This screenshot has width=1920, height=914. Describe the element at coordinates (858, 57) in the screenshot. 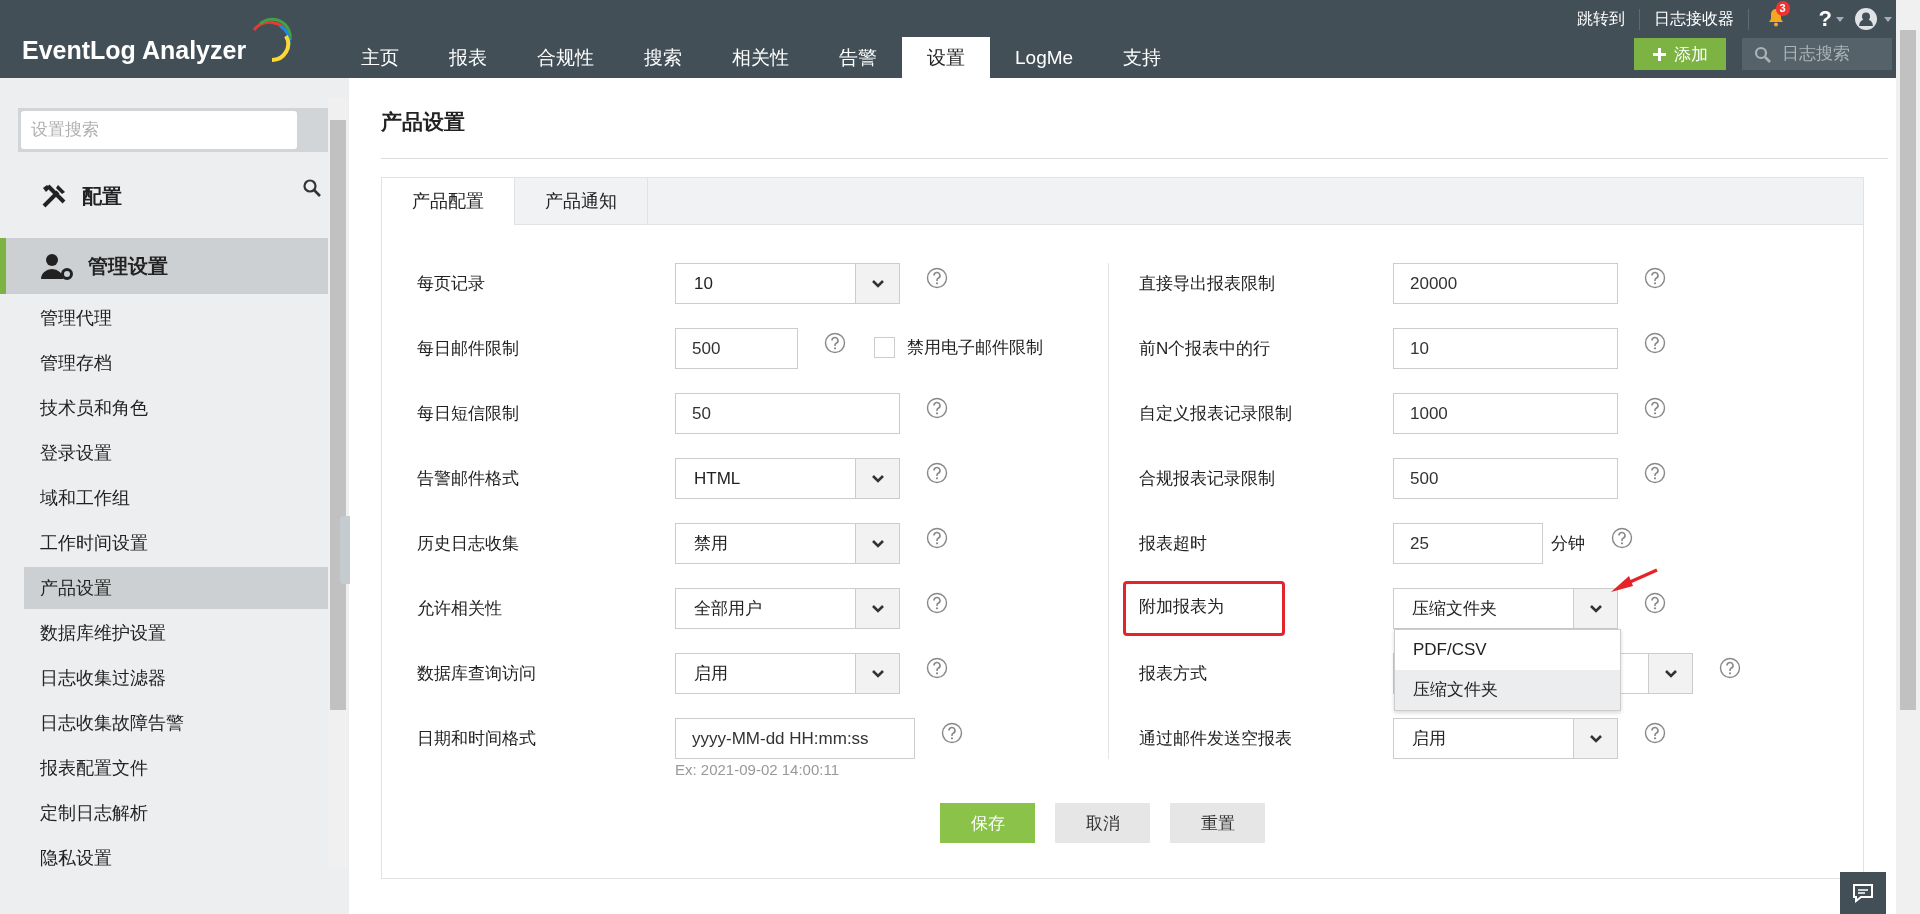

I see `nav-tab: 告警` at that location.